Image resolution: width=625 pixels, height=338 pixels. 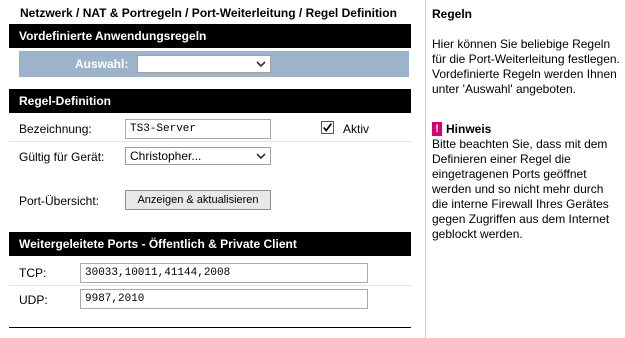 What do you see at coordinates (59, 201) in the screenshot?
I see `port-overview-label: Port-Übersicht:` at bounding box center [59, 201].